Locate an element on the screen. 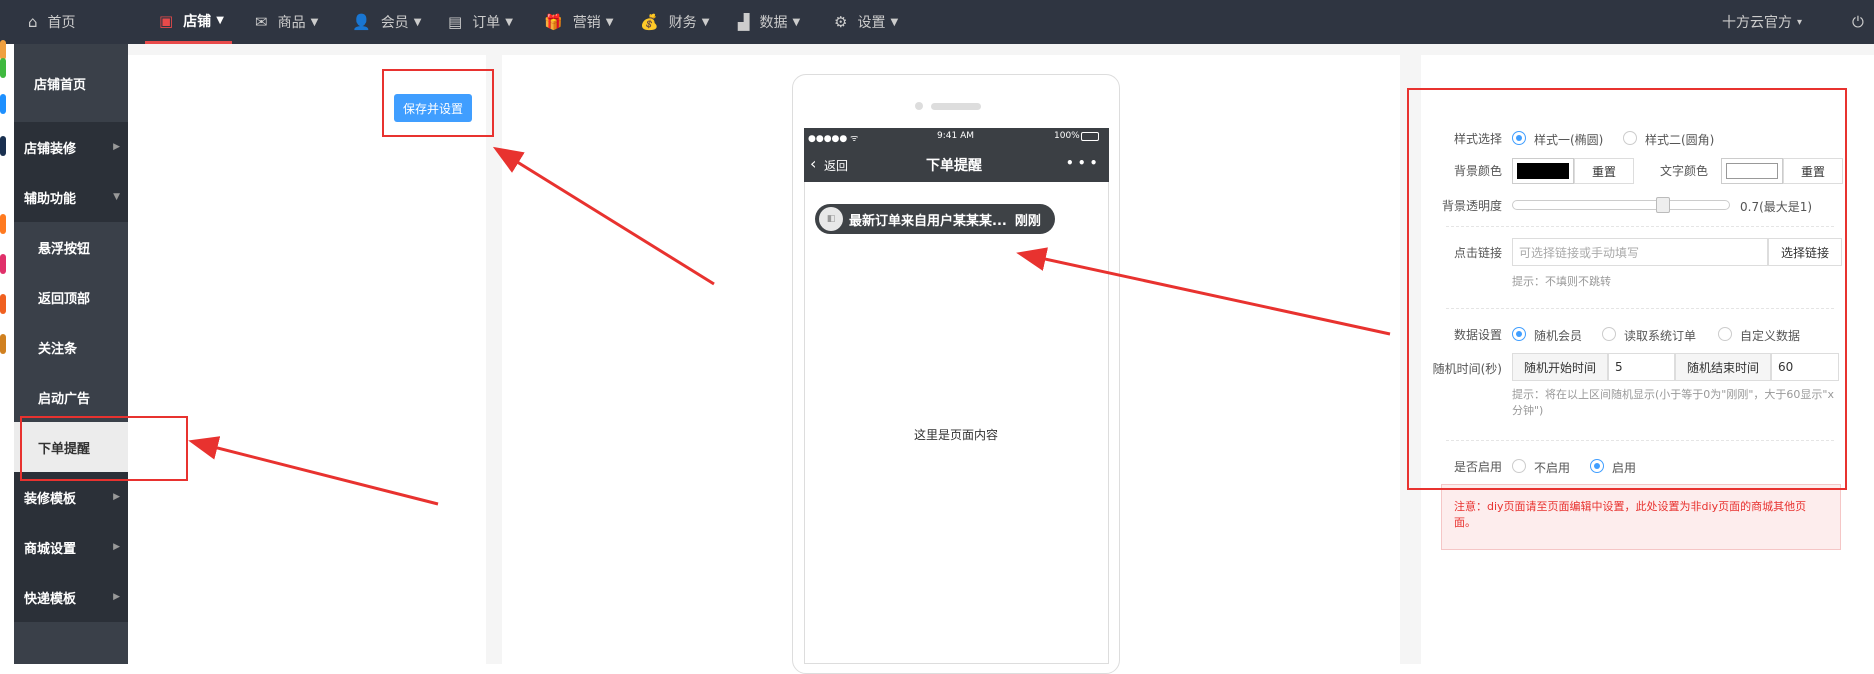 Image resolution: width=1874 pixels, height=674 pixels. power-icon: ⏻ is located at coordinates (1858, 22).